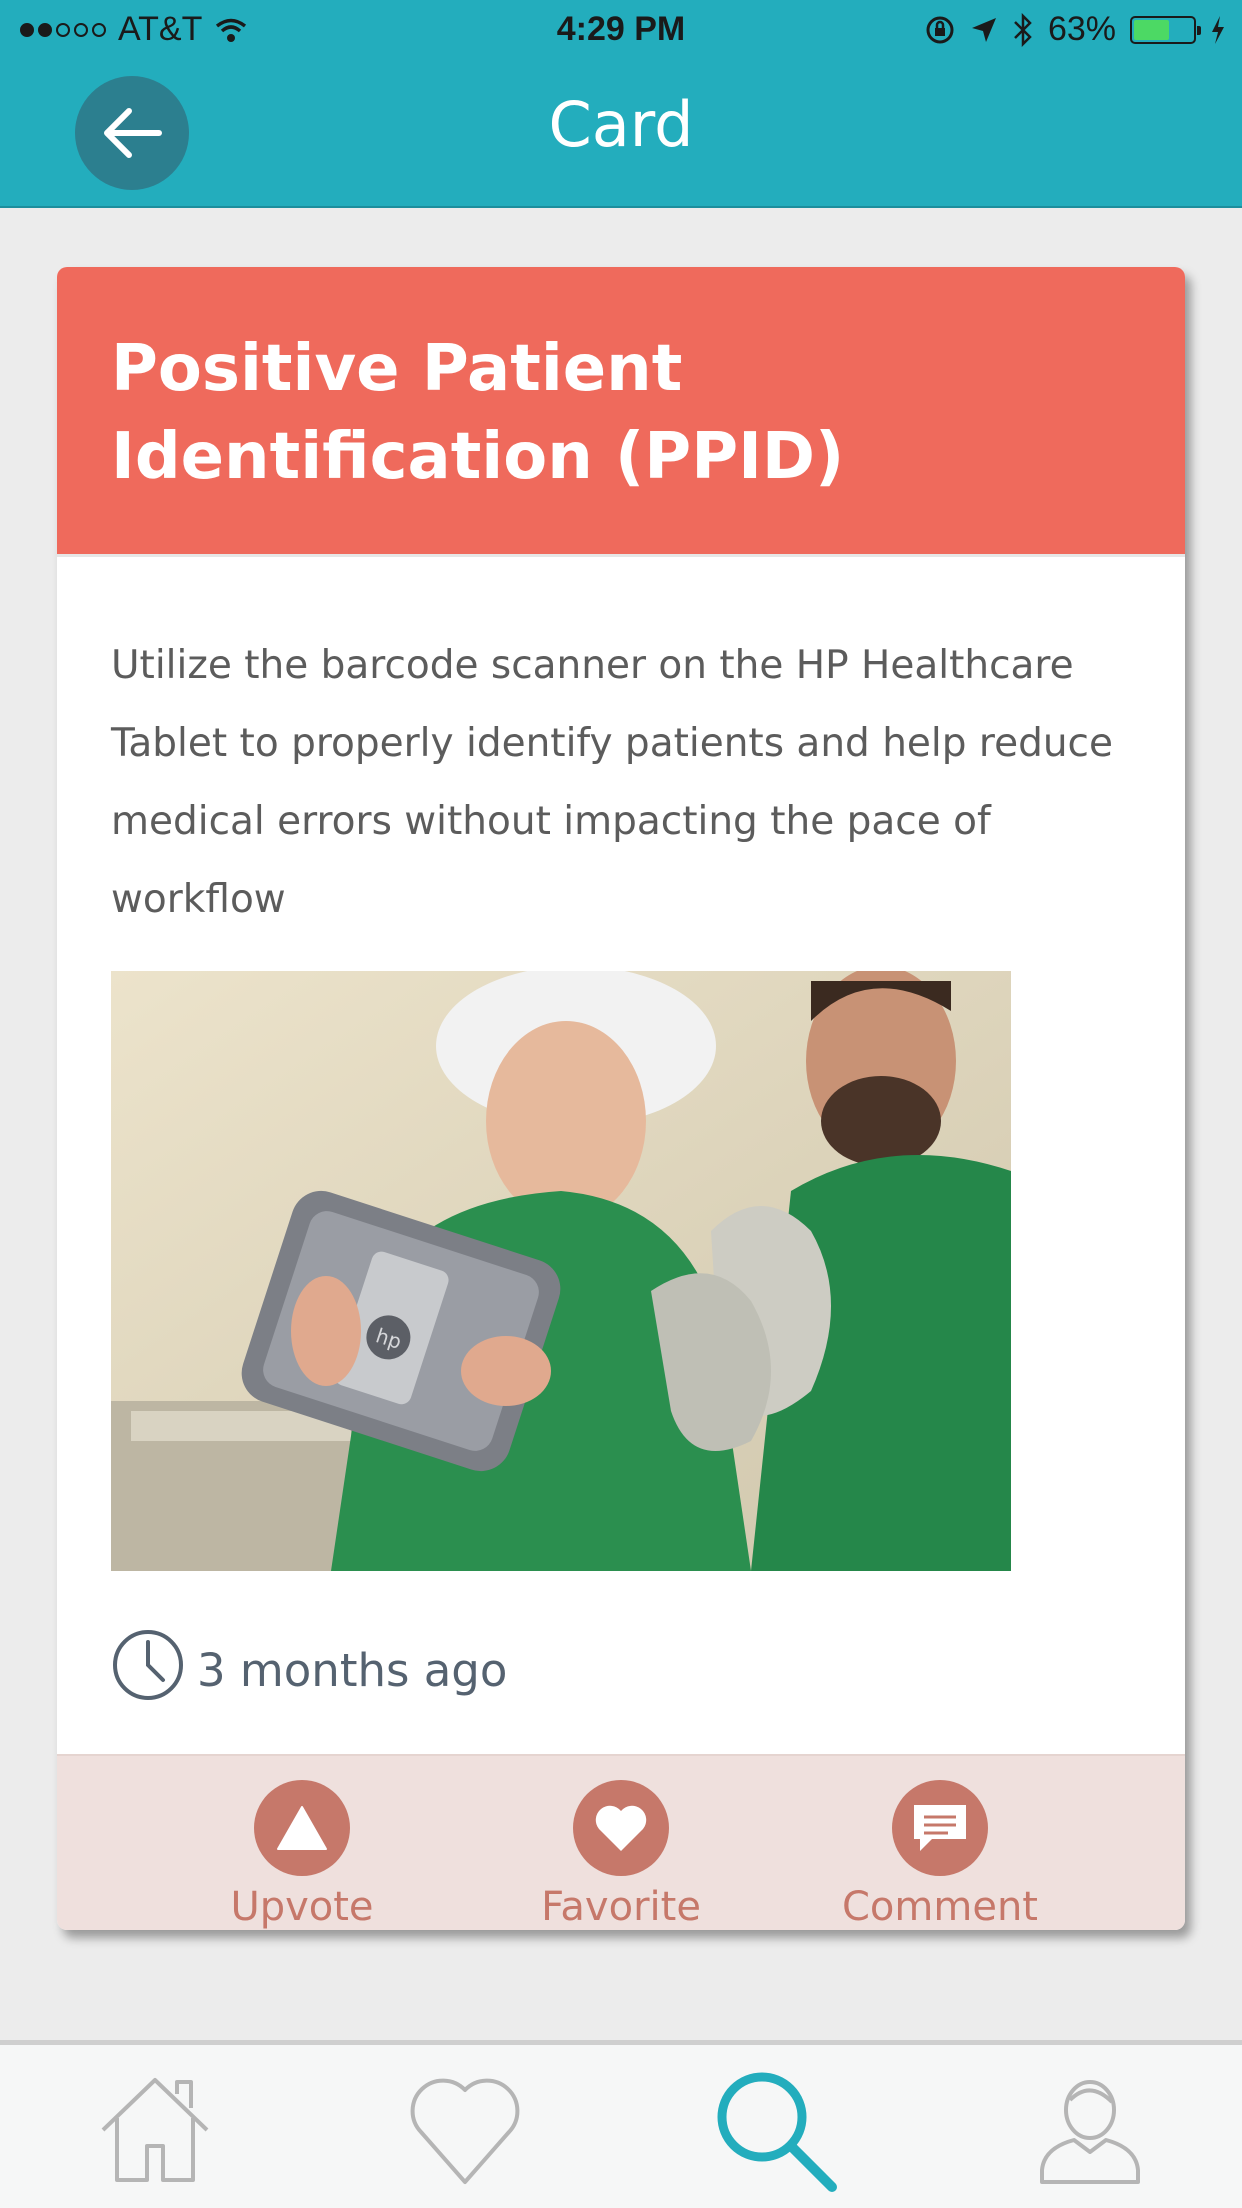  Describe the element at coordinates (478, 413) in the screenshot. I see `card-title: Positive Patient Identification (PPID)` at that location.